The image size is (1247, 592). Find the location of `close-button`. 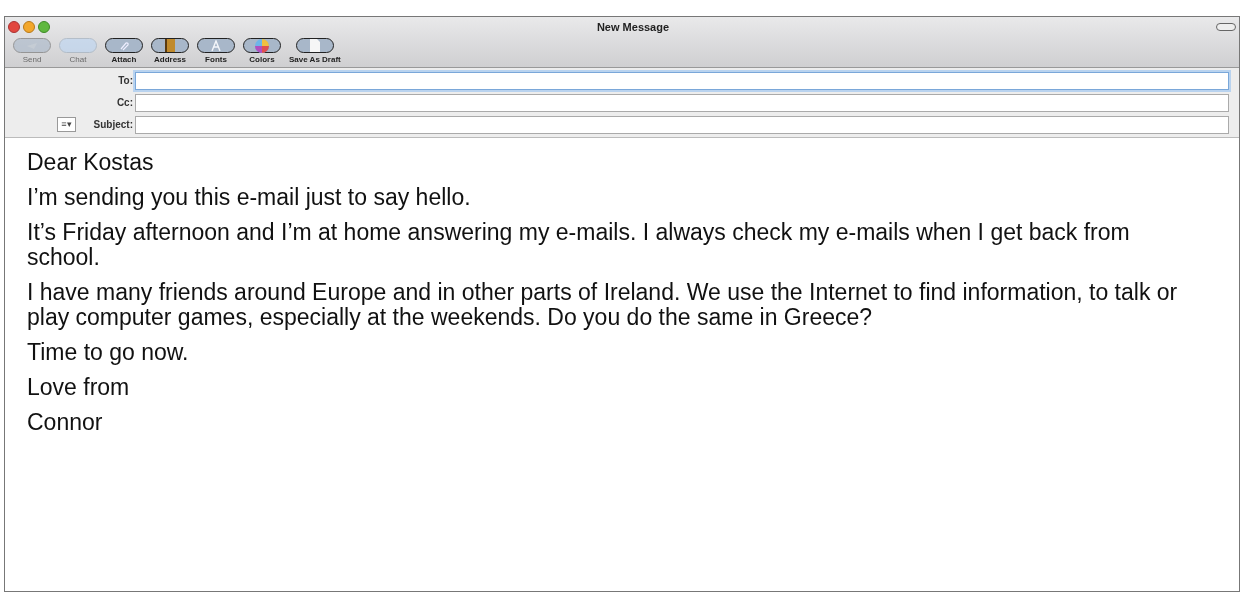

close-button is located at coordinates (14, 27).